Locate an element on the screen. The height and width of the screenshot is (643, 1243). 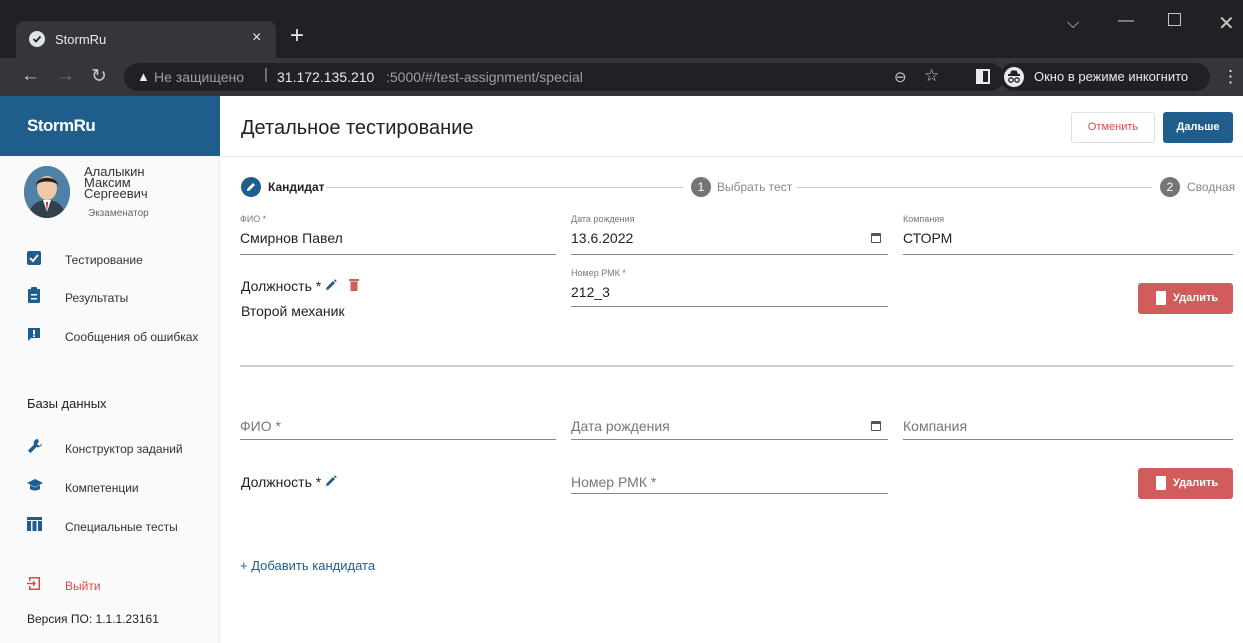
side-panel-icon is located at coordinates (983, 76).